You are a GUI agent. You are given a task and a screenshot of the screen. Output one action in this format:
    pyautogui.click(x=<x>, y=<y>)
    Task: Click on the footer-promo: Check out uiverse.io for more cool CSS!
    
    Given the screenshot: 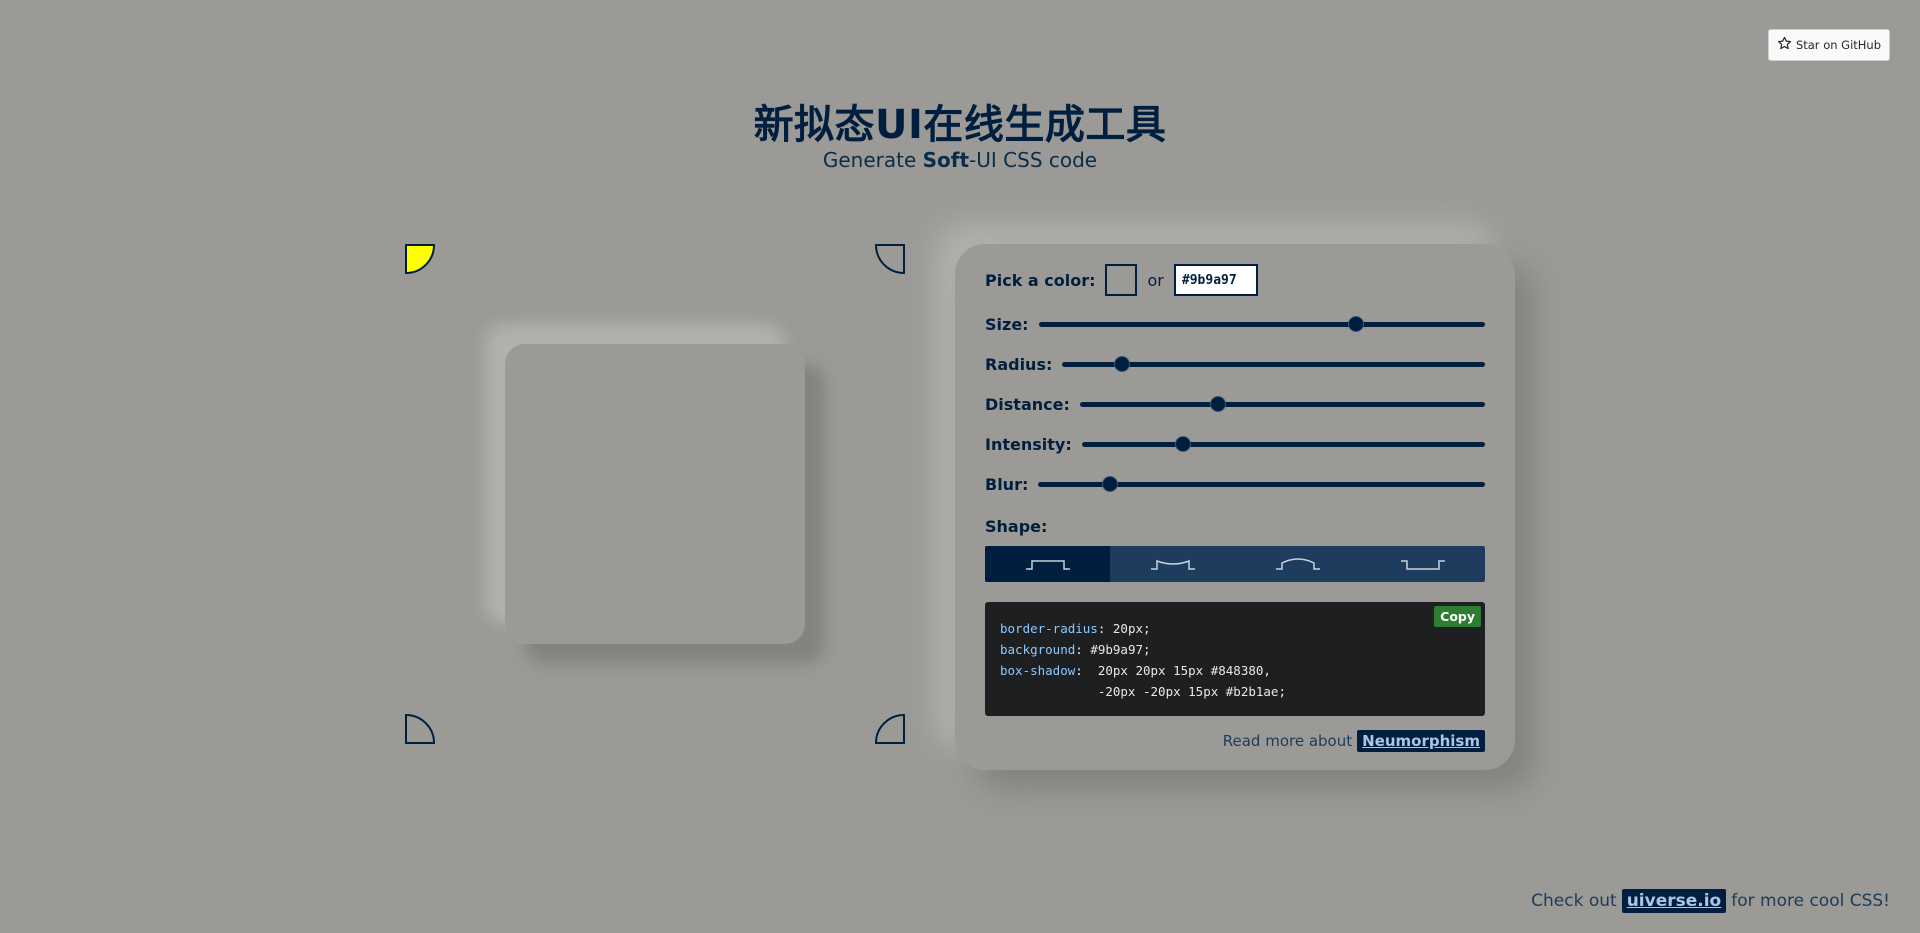 What is the action you would take?
    pyautogui.click(x=1710, y=901)
    